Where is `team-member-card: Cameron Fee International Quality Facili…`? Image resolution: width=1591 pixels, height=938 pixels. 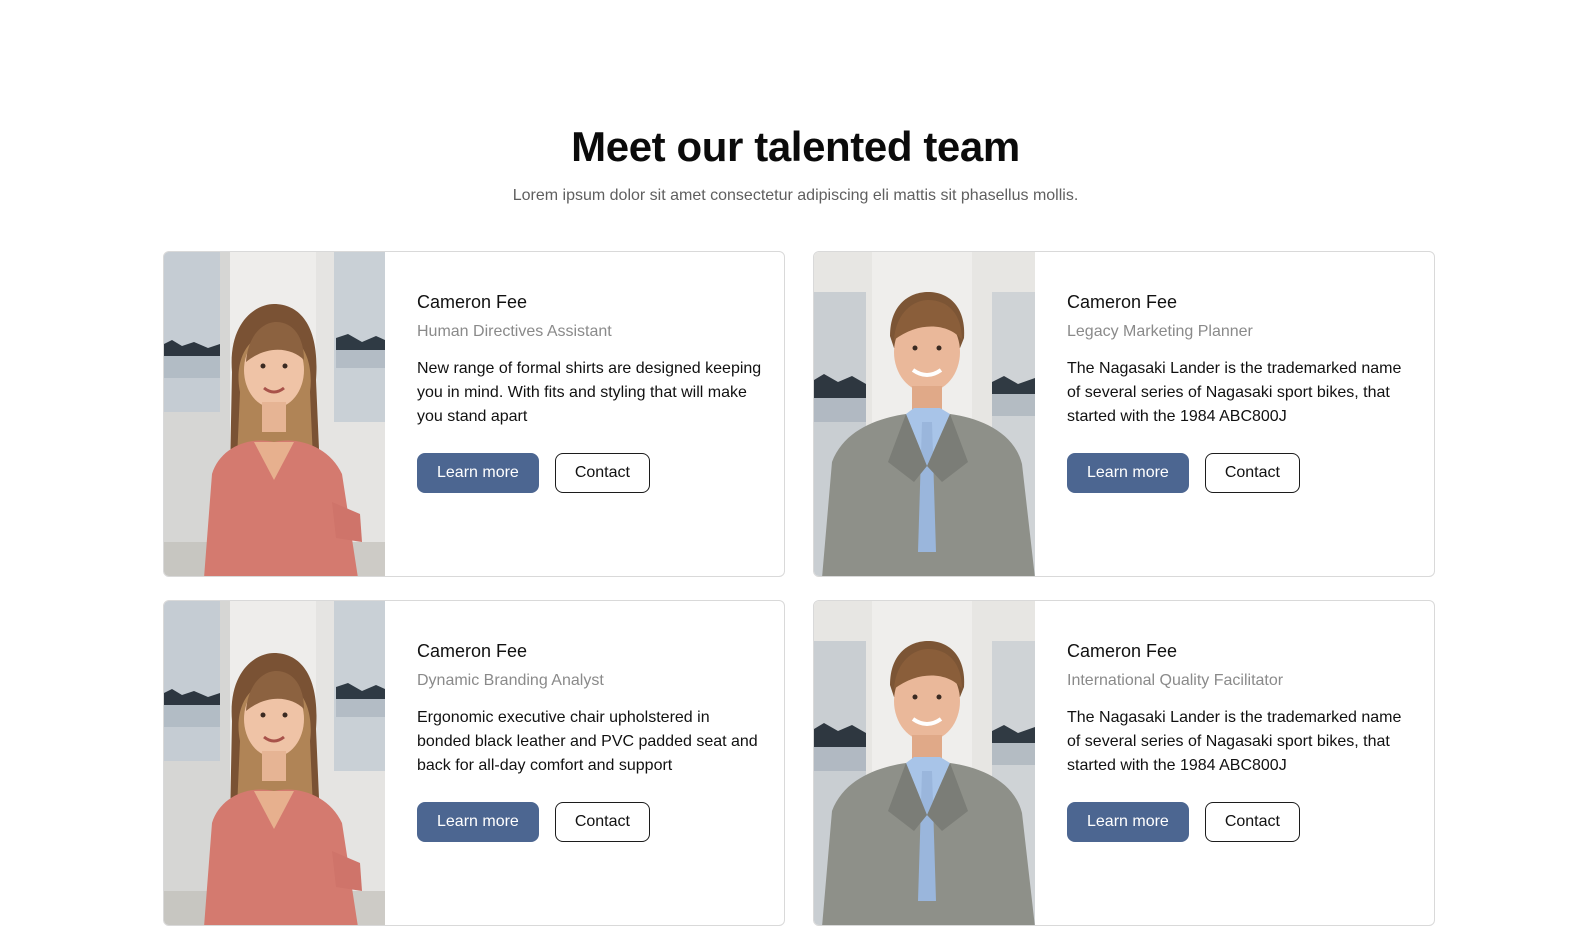 team-member-card: Cameron Fee International Quality Facili… is located at coordinates (1124, 763).